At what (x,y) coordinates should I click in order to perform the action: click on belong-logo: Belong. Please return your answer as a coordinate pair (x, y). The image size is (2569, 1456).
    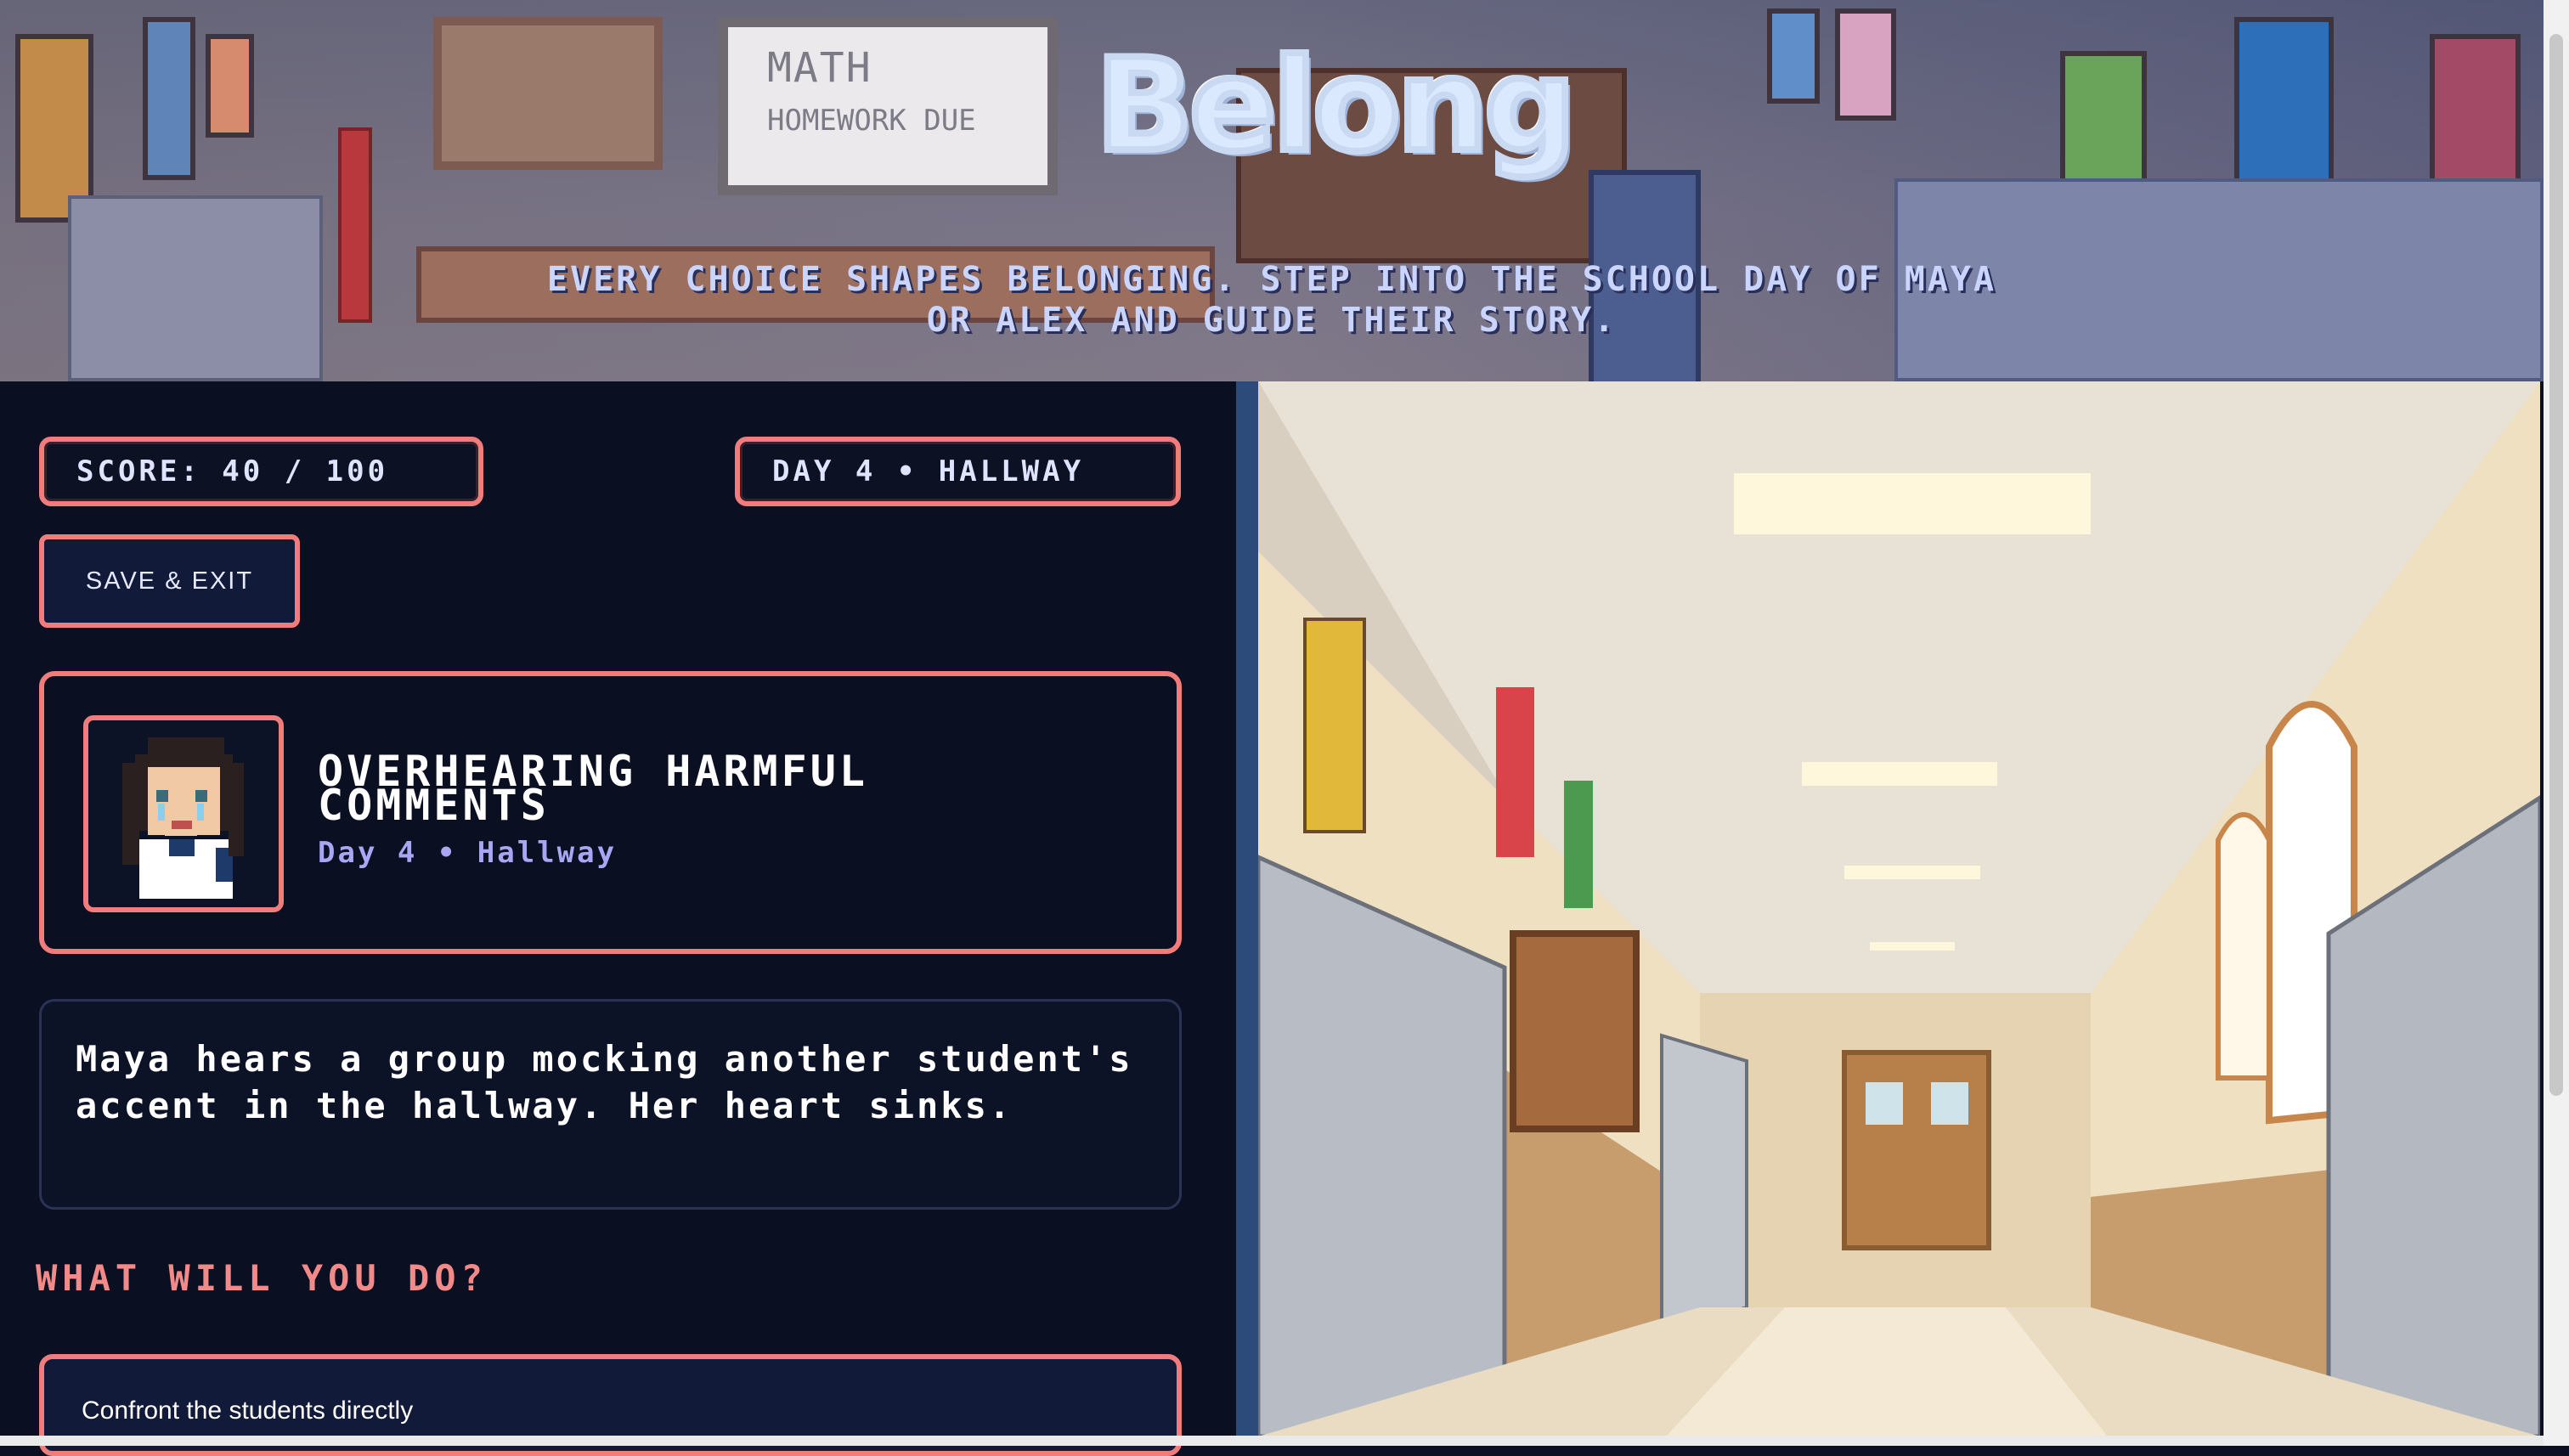
    Looking at the image, I should click on (1336, 107).